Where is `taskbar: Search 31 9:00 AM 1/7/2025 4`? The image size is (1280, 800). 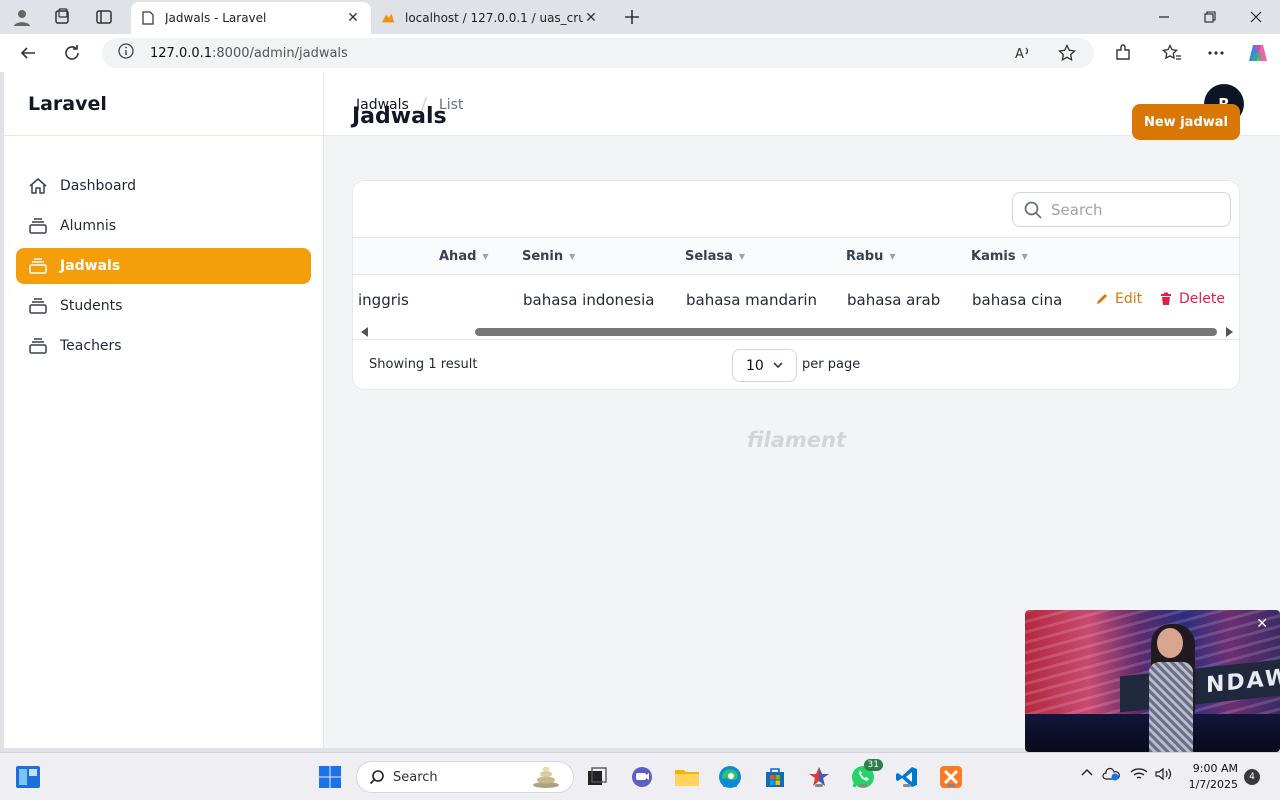 taskbar: Search 31 9:00 AM 1/7/2025 4 is located at coordinates (640, 776).